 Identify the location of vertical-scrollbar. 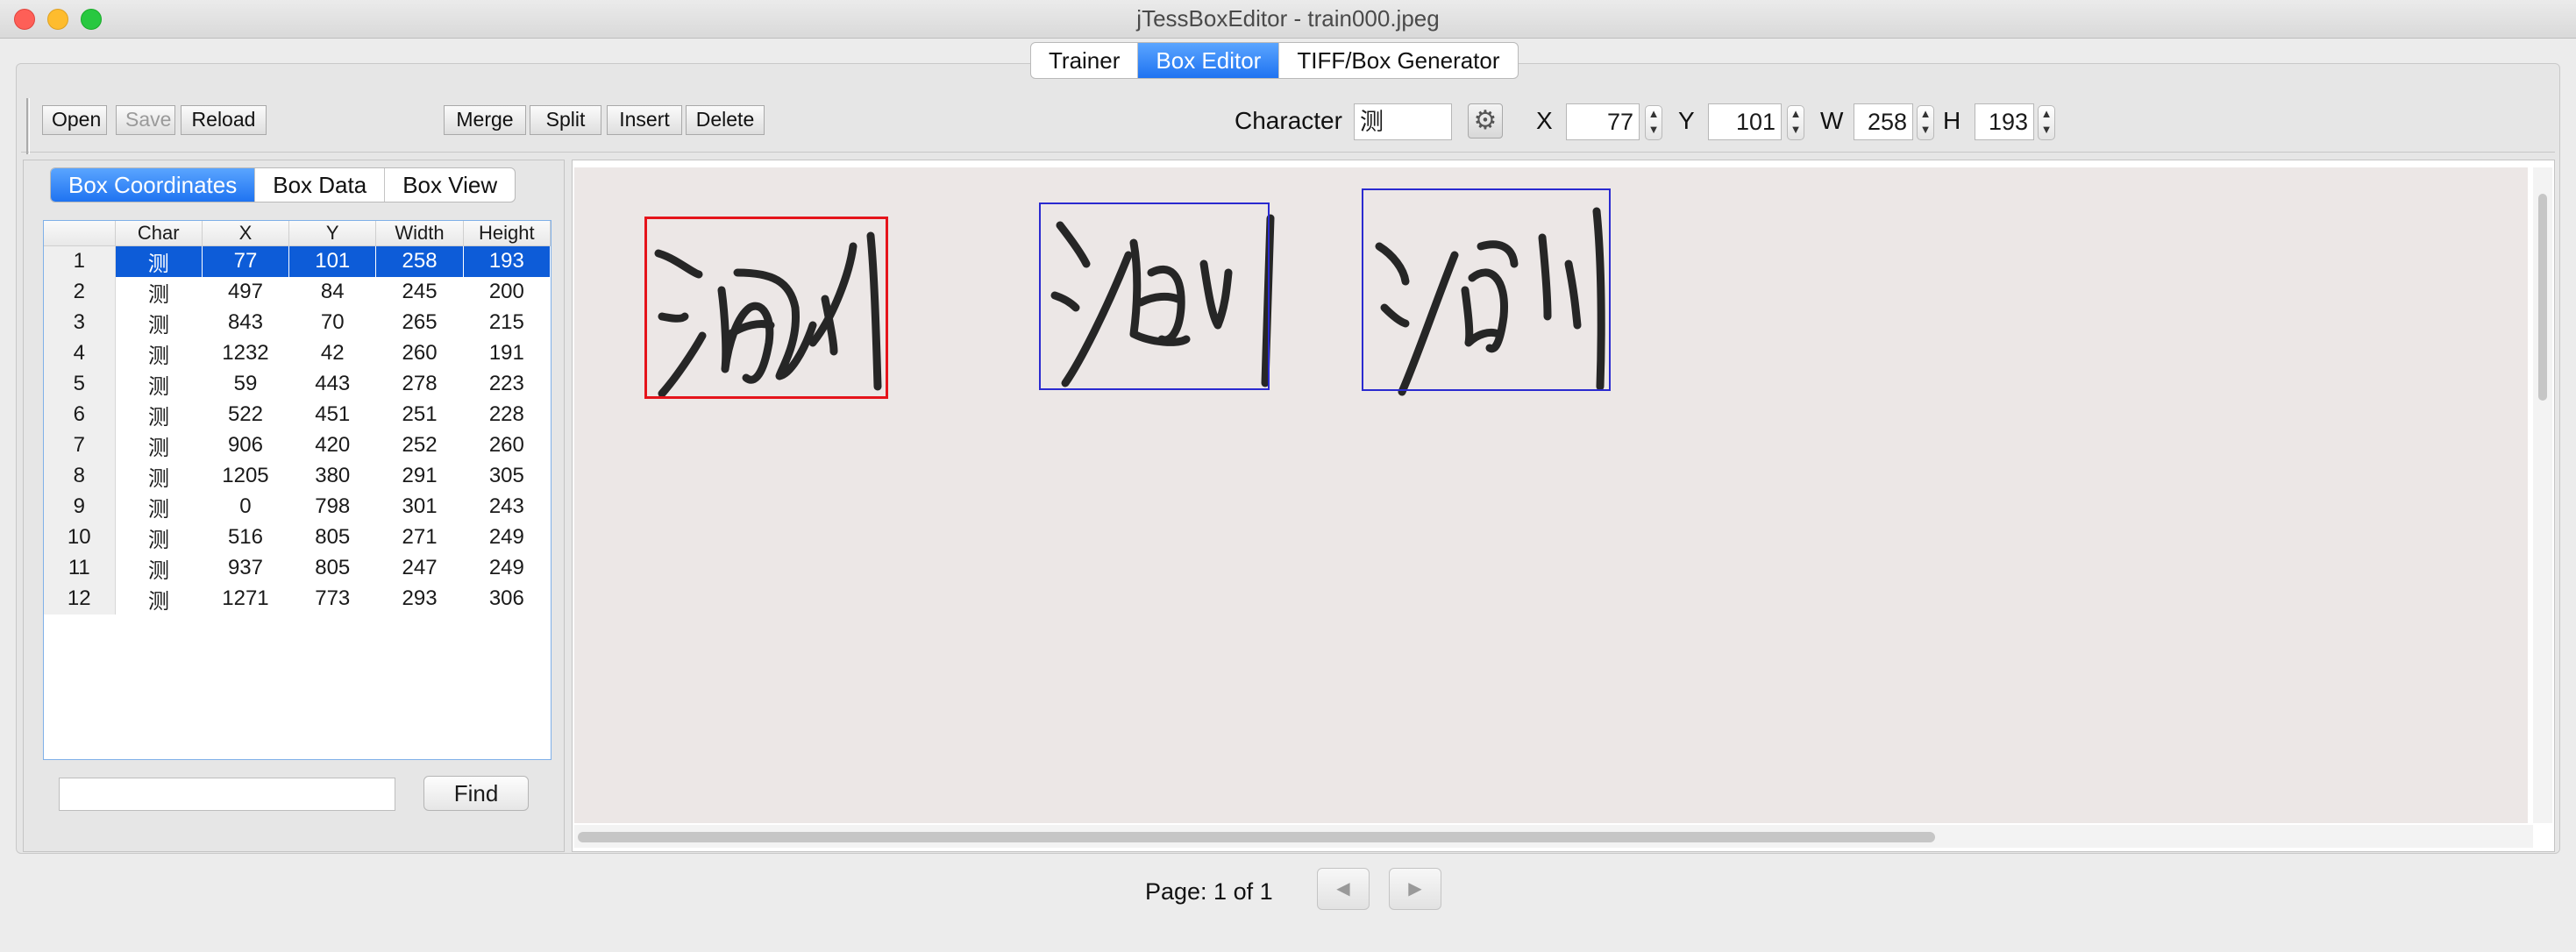
(2542, 495).